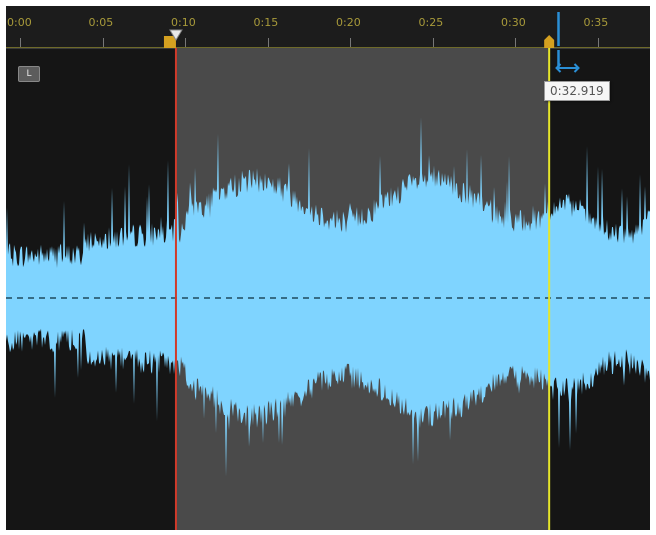 This screenshot has width=656, height=535. What do you see at coordinates (266, 22) in the screenshot?
I see `ruler-label: 0:15` at bounding box center [266, 22].